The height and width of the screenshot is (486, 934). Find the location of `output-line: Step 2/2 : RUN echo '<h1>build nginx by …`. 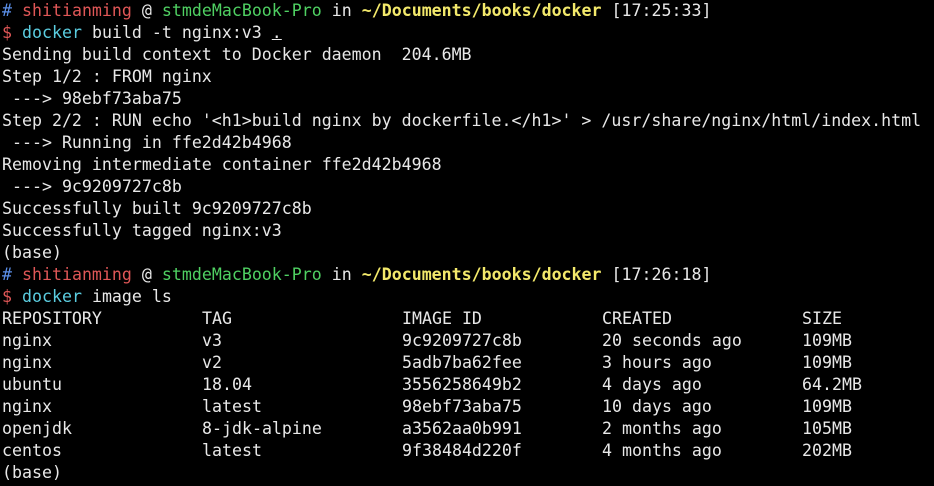

output-line: Step 2/2 : RUN echo '<h1>build nginx by … is located at coordinates (462, 120).